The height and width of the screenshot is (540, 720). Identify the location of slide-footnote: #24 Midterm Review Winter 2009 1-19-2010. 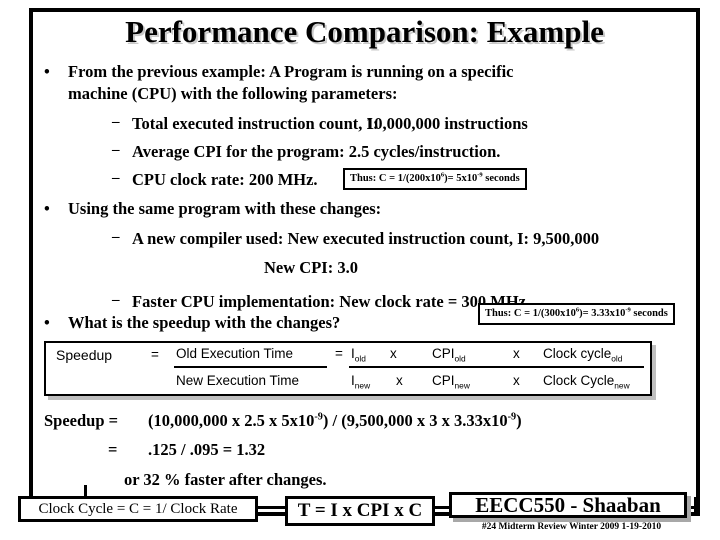
(571, 527).